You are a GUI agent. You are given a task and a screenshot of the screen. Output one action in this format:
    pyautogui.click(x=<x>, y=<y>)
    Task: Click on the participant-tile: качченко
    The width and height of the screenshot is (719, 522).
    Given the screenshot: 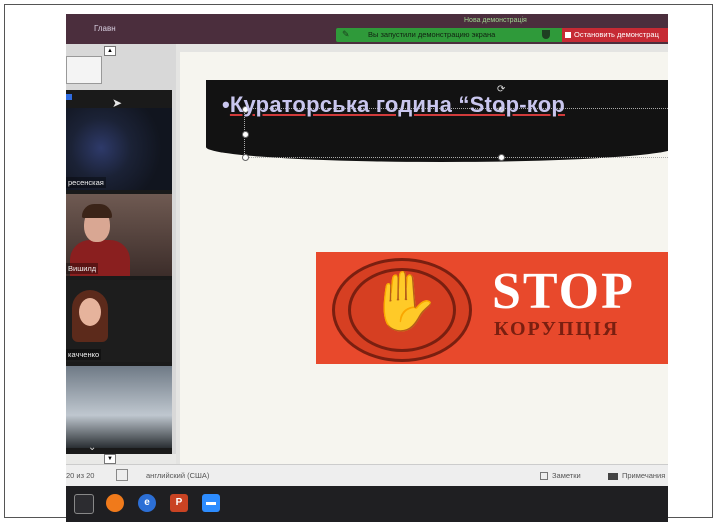 What is the action you would take?
    pyautogui.click(x=119, y=321)
    